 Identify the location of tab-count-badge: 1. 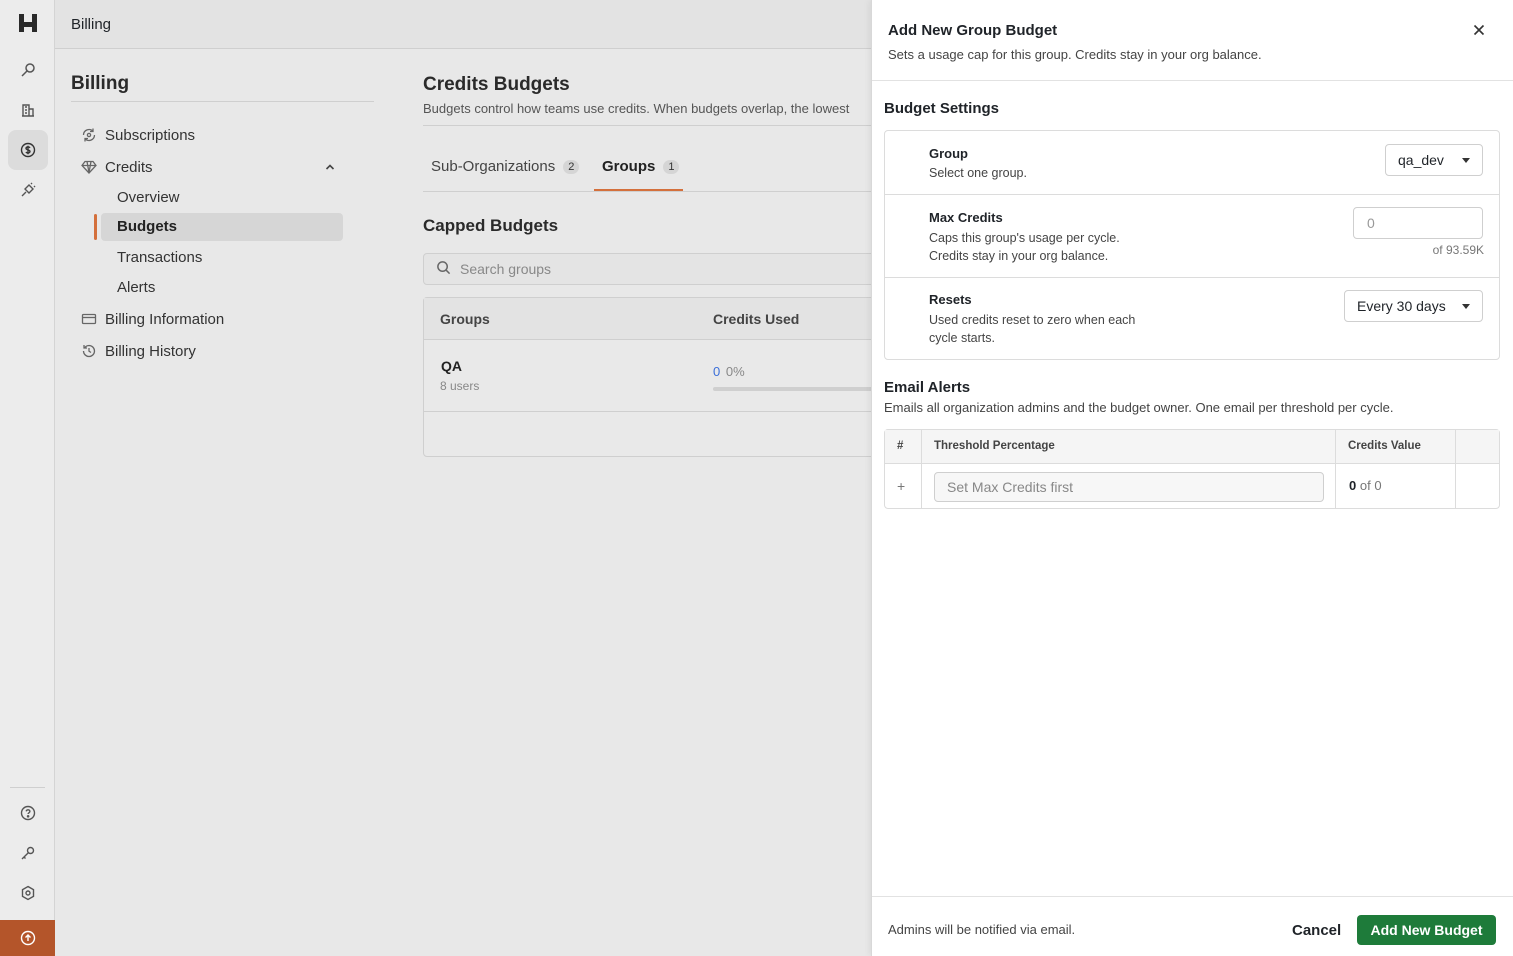
(671, 166).